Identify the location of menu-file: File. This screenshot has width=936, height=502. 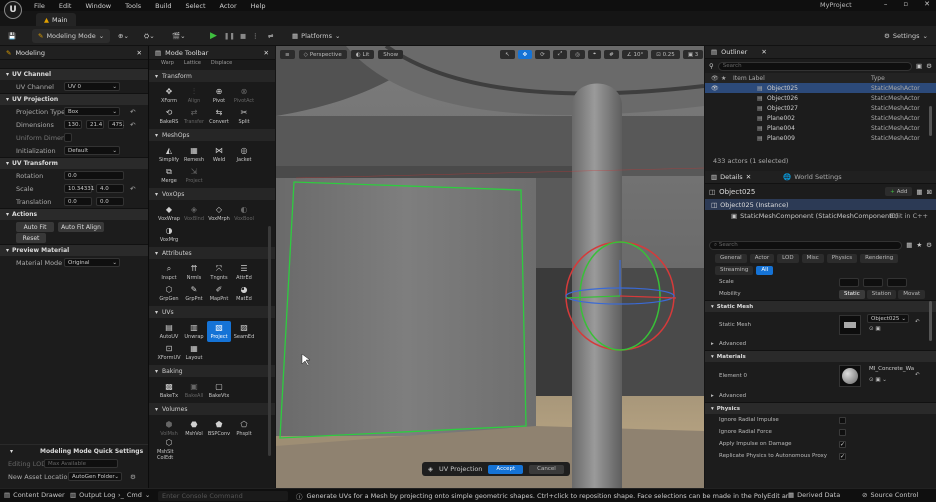
(39, 6).